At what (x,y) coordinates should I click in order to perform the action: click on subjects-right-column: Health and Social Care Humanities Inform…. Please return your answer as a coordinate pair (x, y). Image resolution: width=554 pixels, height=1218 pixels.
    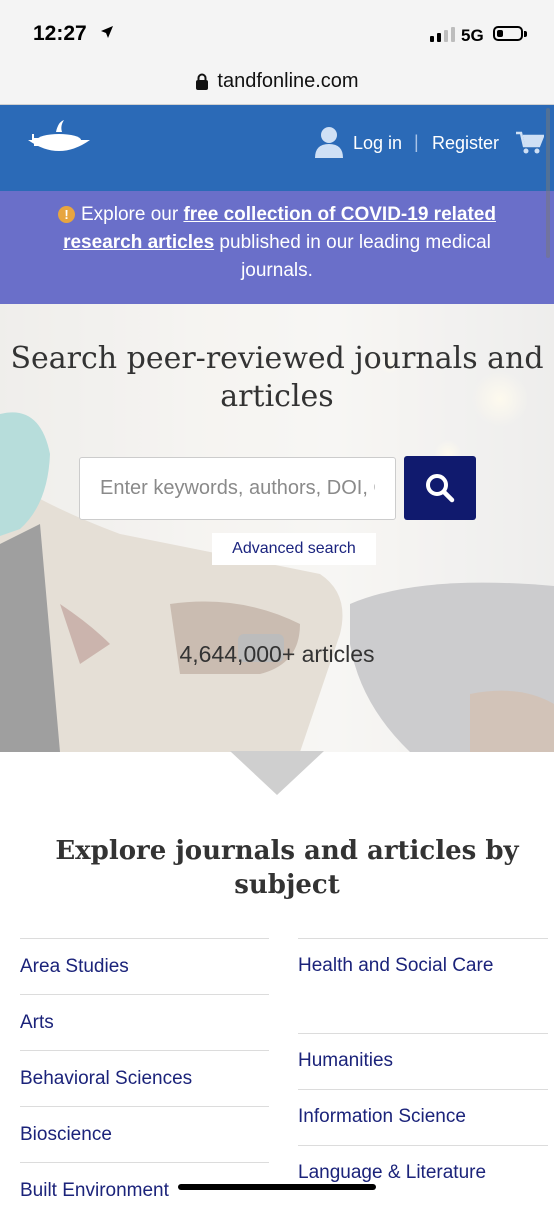
    Looking at the image, I should click on (423, 1069).